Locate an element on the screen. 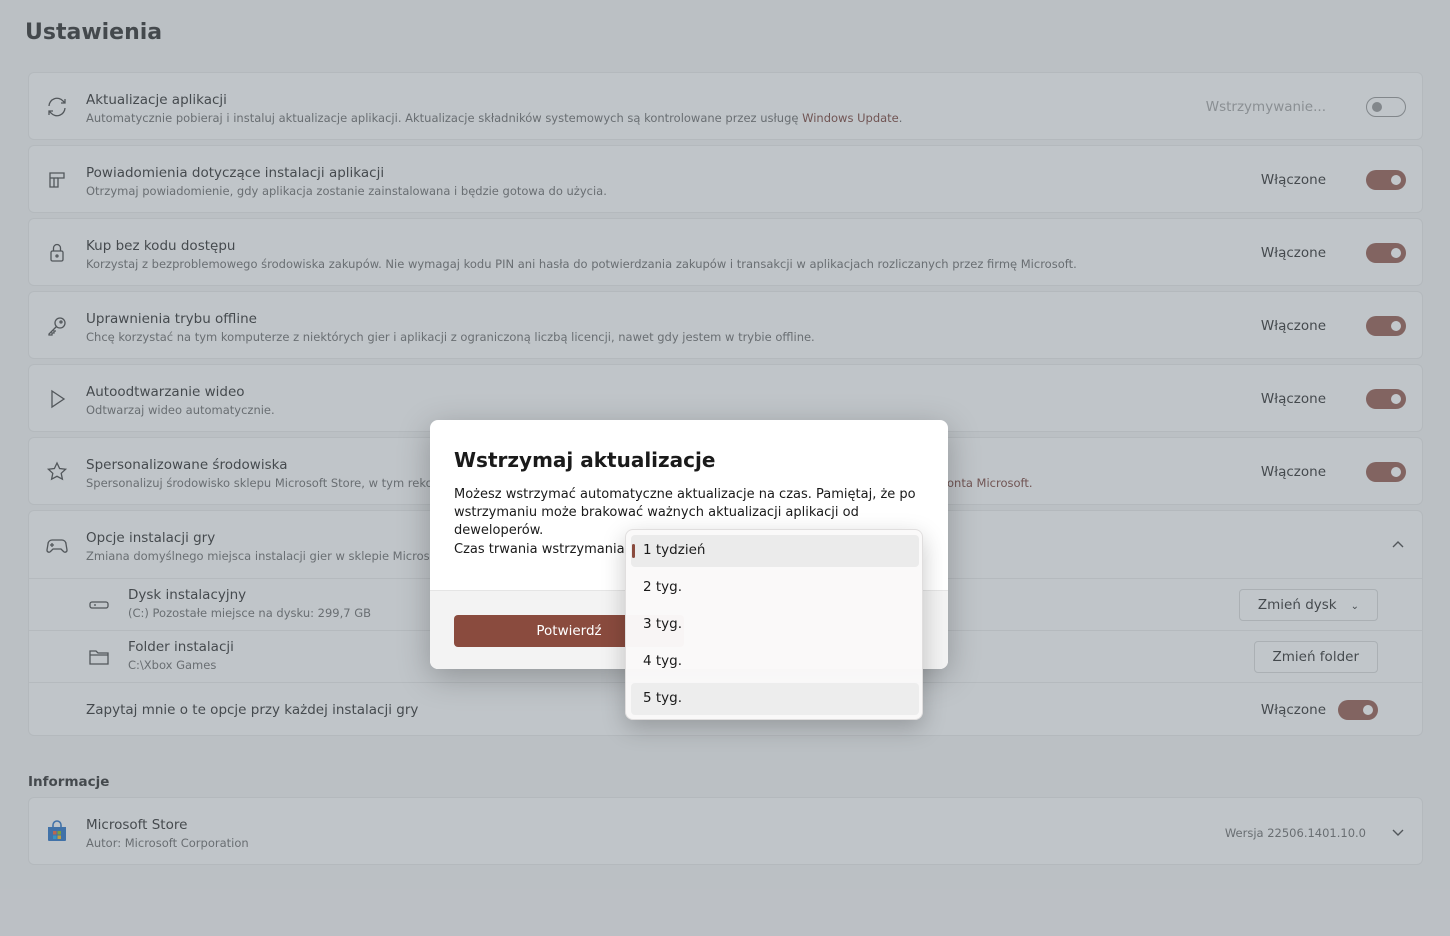 The image size is (1450, 936). duration-option: 3 tyg. is located at coordinates (775, 625).